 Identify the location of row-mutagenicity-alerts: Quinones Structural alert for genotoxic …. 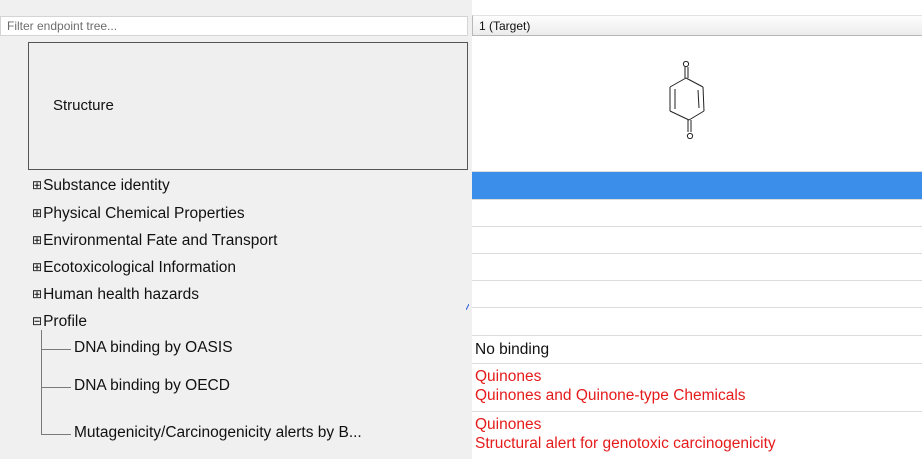
(697, 435).